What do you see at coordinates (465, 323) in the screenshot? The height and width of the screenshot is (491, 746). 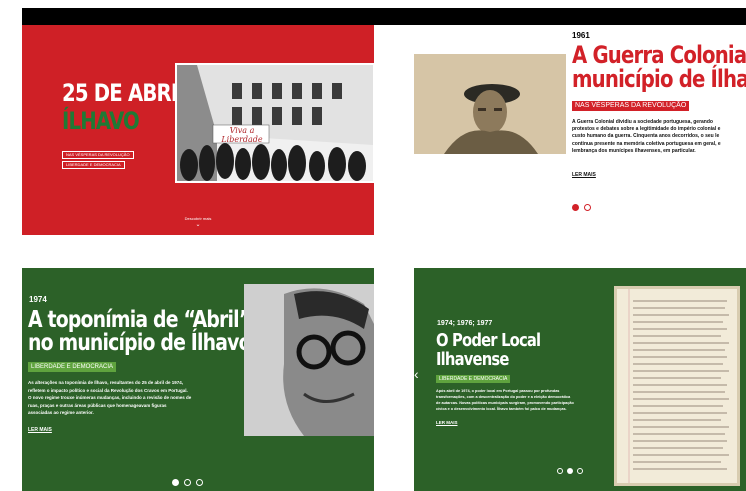 I see `card3-year: 1974; 1976; 1977` at bounding box center [465, 323].